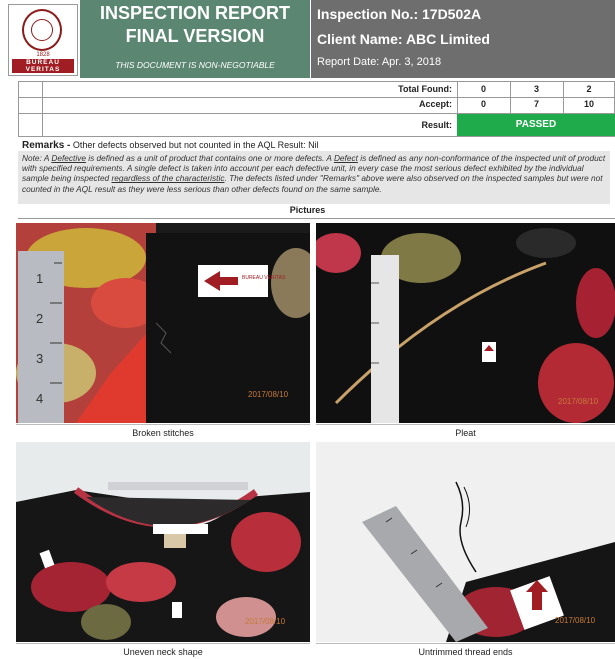 The width and height of the screenshot is (615, 659). What do you see at coordinates (465, 433) in the screenshot?
I see `caption-pleat: Pleat` at bounding box center [465, 433].